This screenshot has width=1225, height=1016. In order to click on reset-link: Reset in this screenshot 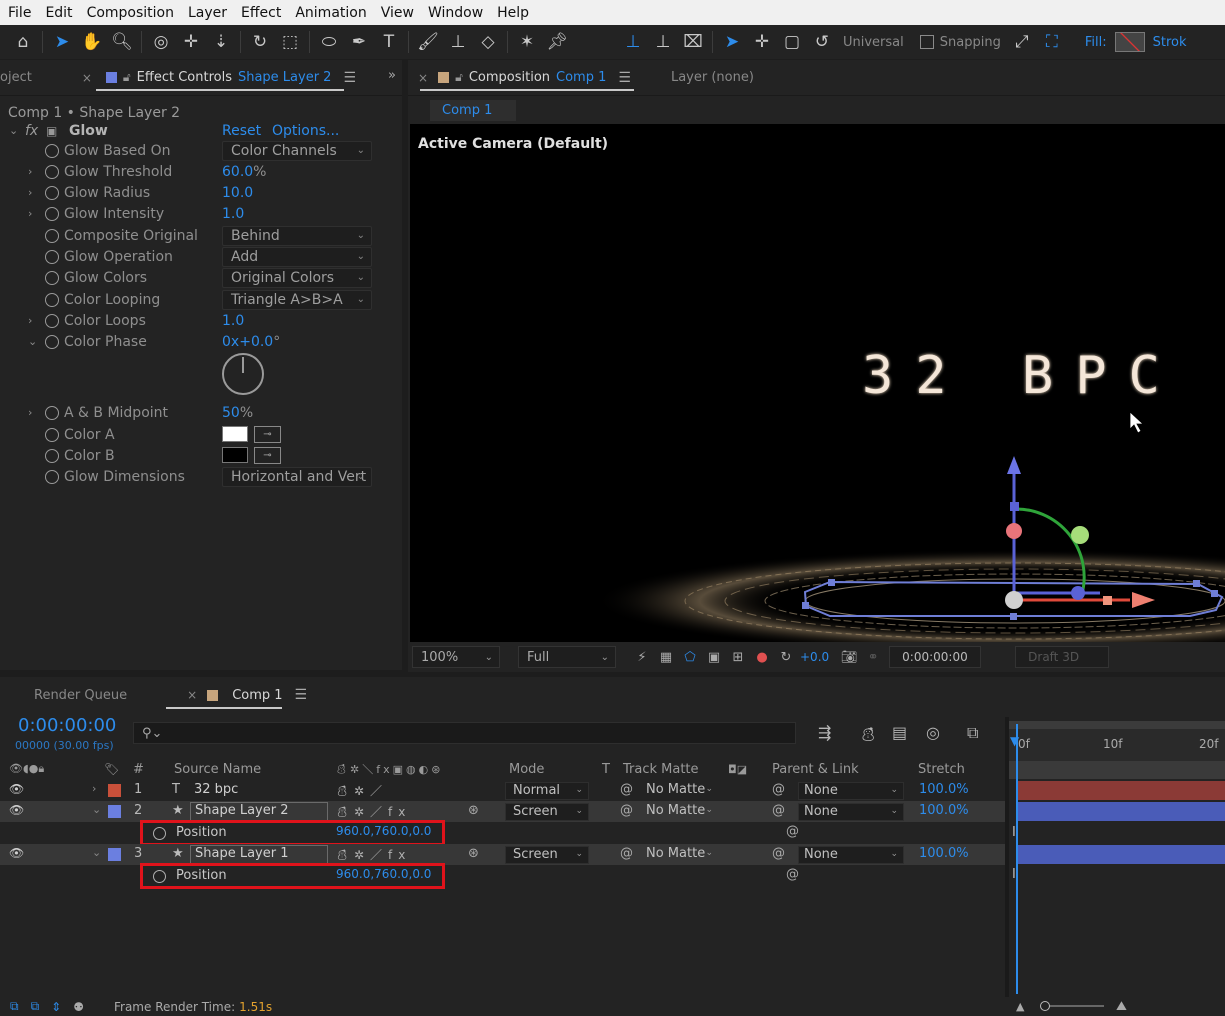, I will do `click(241, 131)`.